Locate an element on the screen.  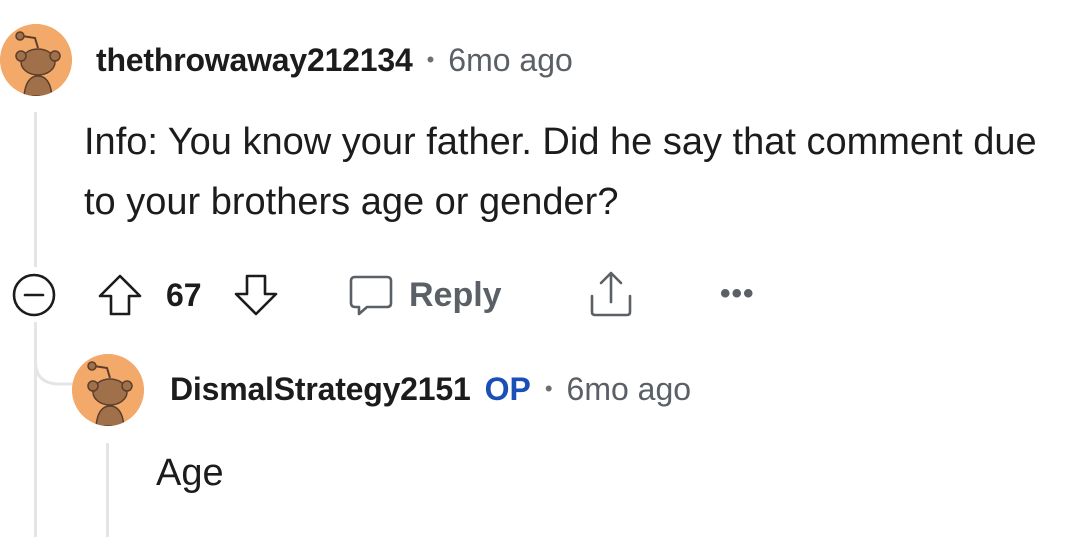
avatar is located at coordinates (36, 60).